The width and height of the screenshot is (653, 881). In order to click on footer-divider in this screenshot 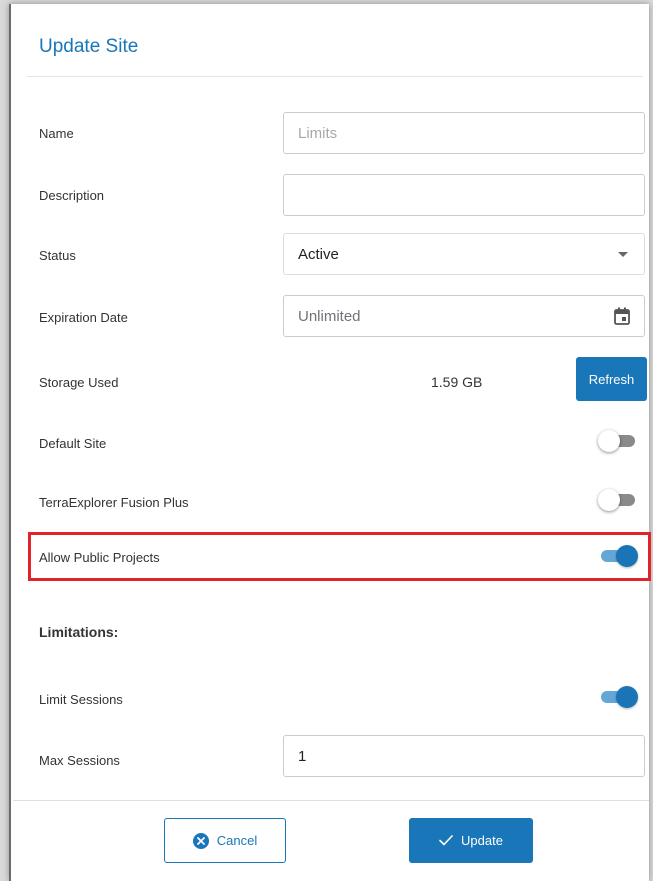, I will do `click(331, 800)`.